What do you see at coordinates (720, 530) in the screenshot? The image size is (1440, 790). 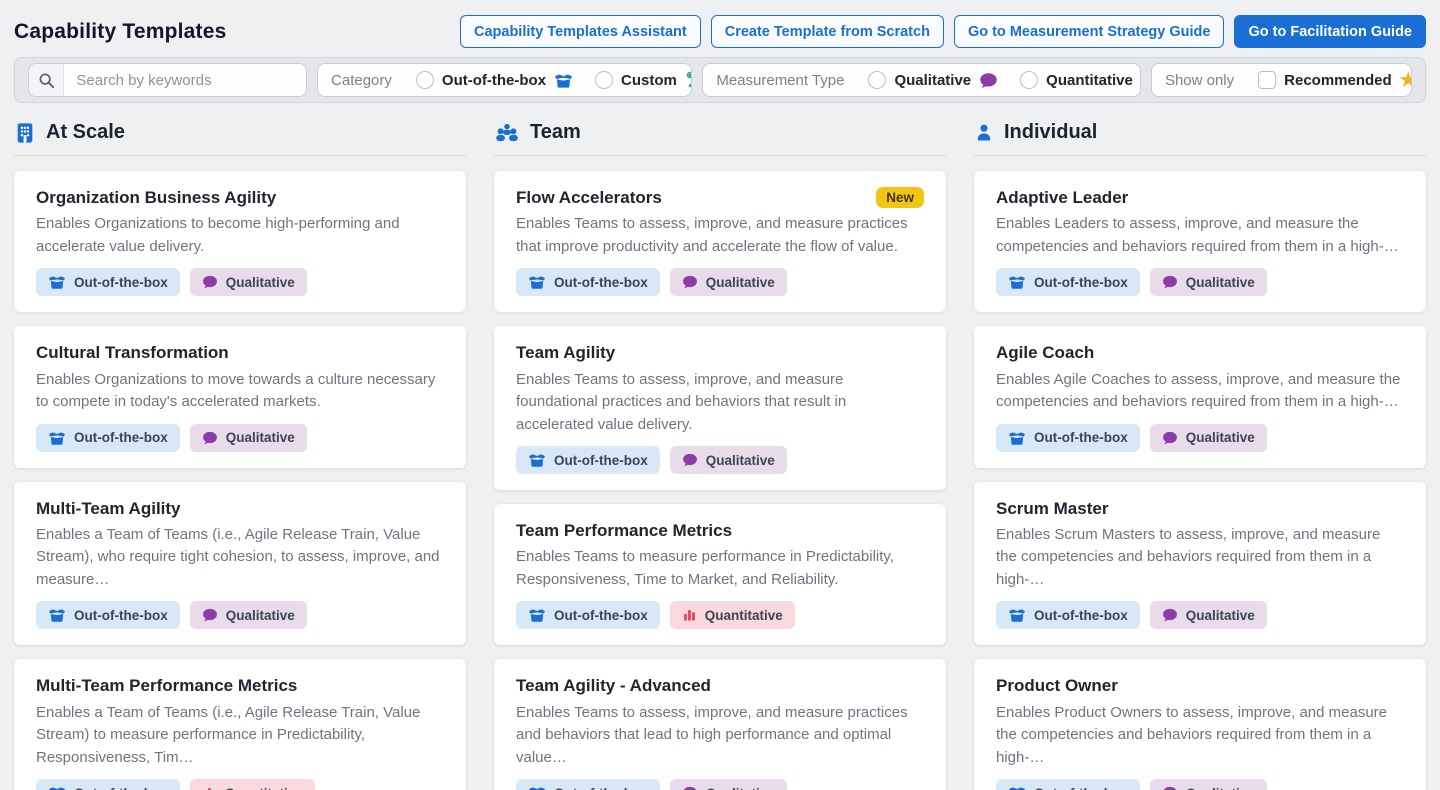 I see `card-head: Team Performance Metrics` at bounding box center [720, 530].